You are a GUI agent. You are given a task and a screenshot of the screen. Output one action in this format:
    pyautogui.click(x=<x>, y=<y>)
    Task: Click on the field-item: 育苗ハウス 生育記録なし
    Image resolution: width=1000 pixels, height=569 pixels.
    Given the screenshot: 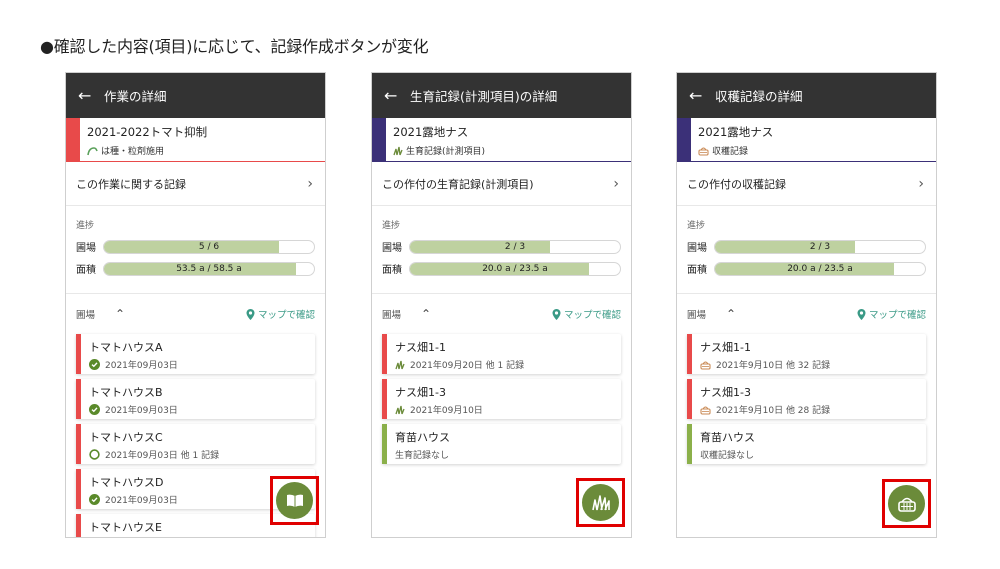 What is the action you would take?
    pyautogui.click(x=501, y=444)
    